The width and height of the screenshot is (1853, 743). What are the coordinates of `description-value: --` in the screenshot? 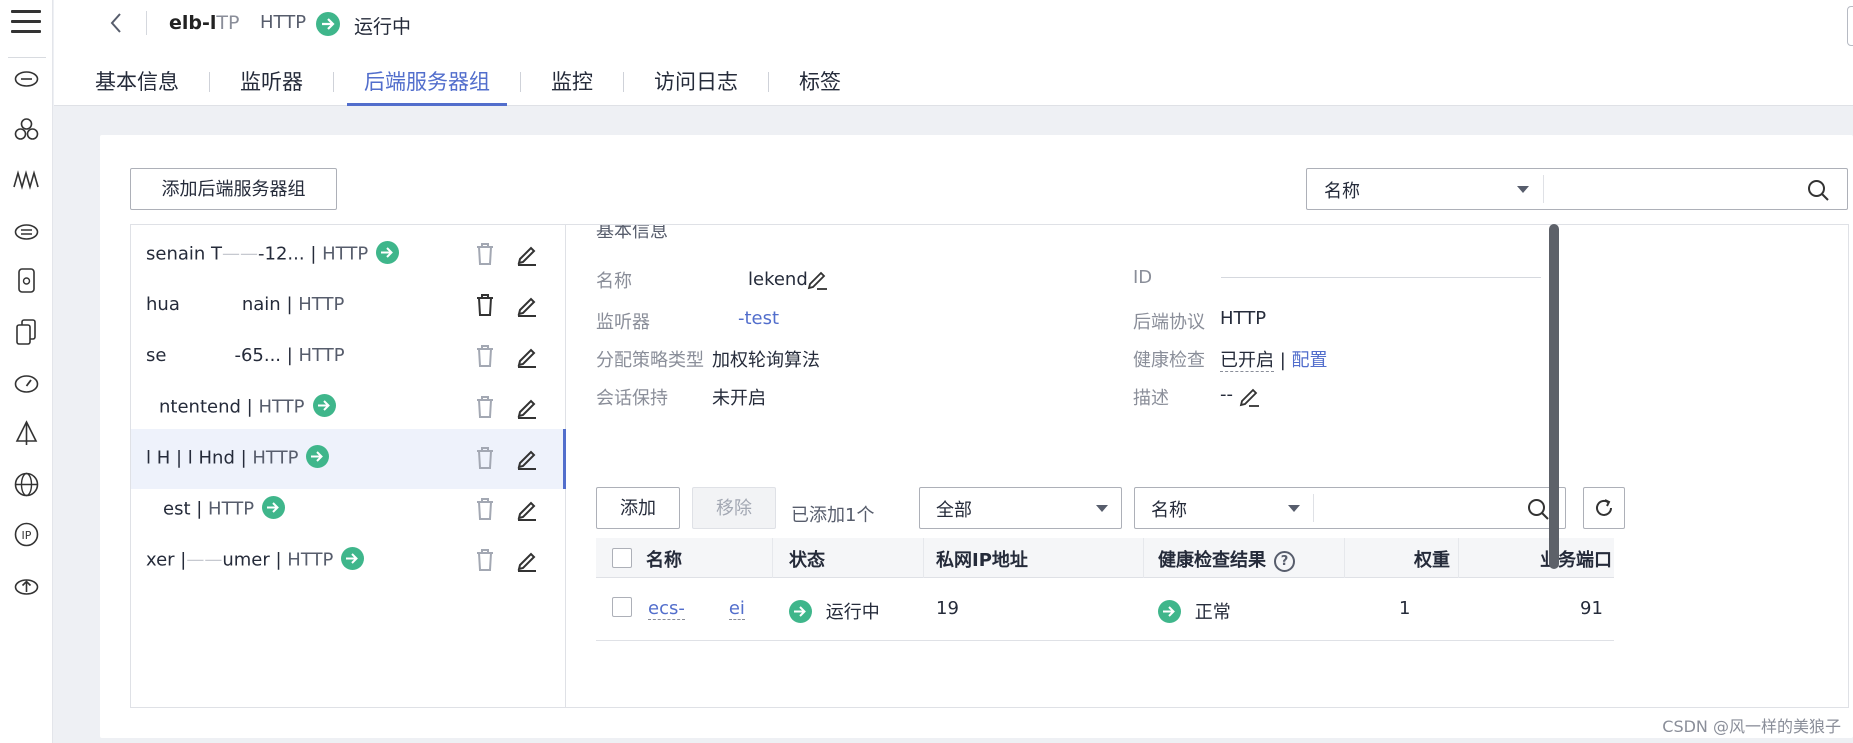 It's located at (1226, 394).